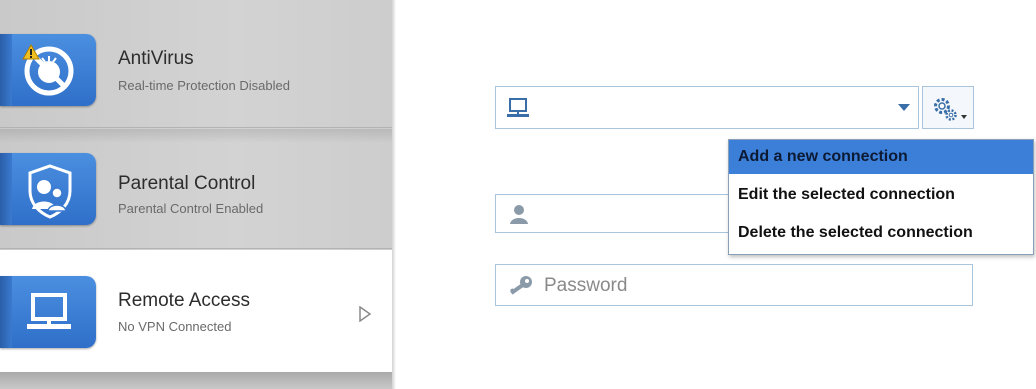  Describe the element at coordinates (881, 157) in the screenshot. I see `menu-item-add-connection: Add a new connection` at that location.